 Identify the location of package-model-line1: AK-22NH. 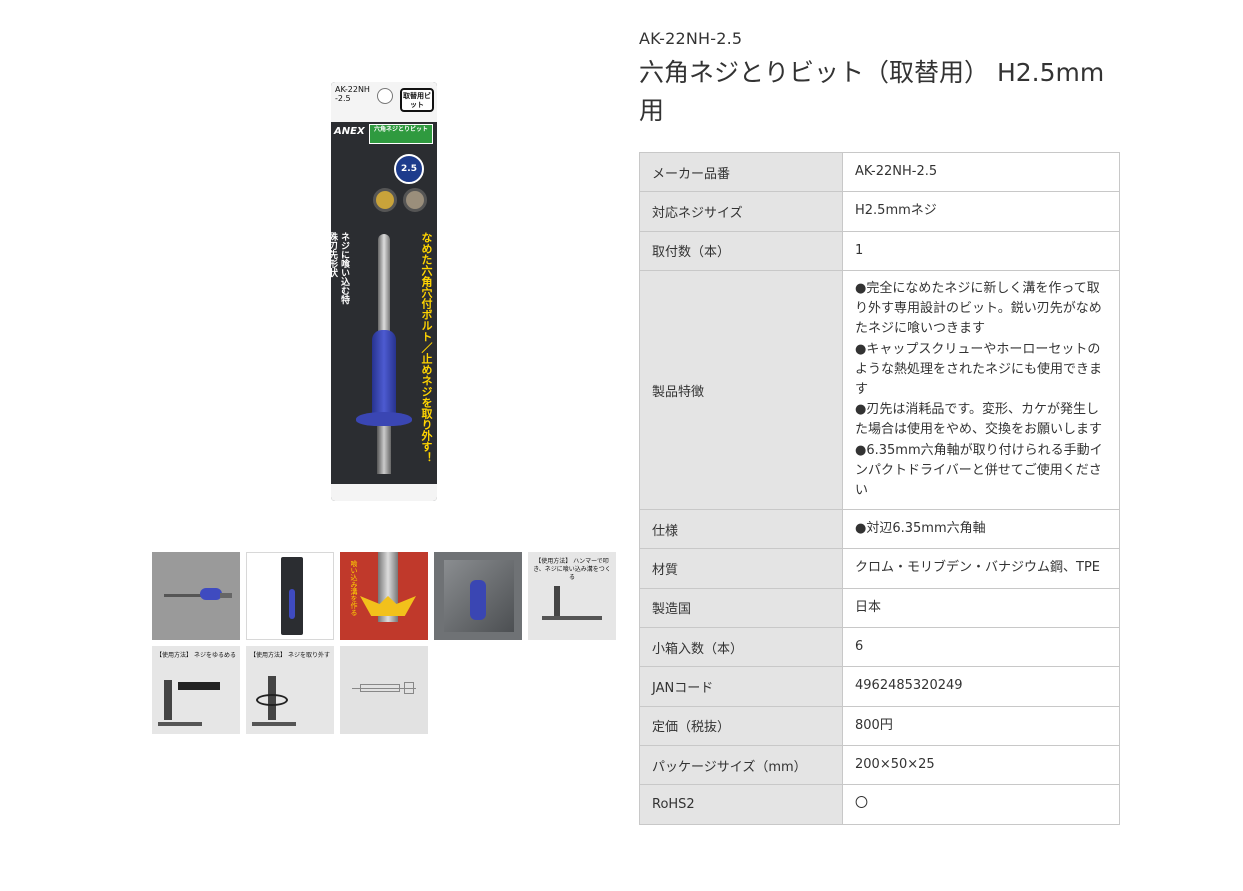
(352, 89).